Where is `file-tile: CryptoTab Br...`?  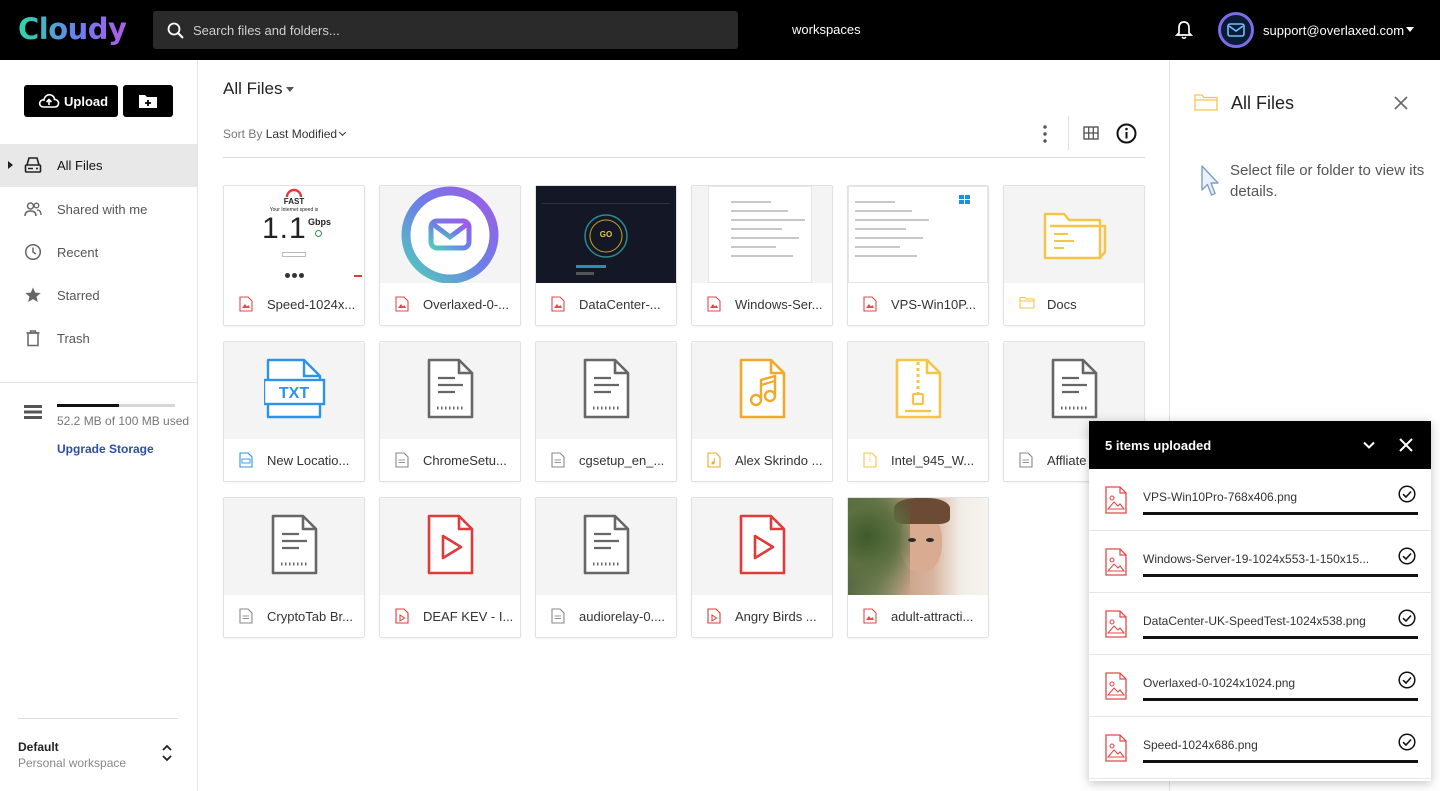 file-tile: CryptoTab Br... is located at coordinates (294, 567).